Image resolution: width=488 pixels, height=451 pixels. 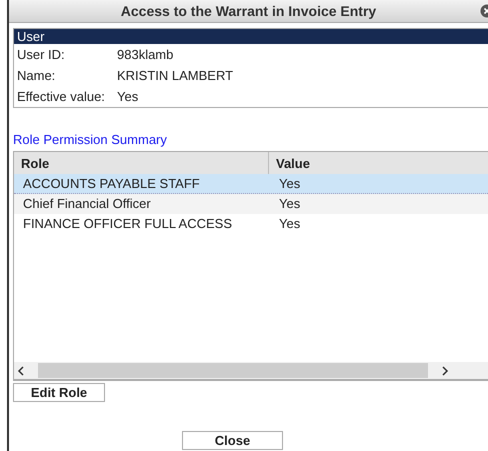 What do you see at coordinates (232, 440) in the screenshot?
I see `close-button: Close` at bounding box center [232, 440].